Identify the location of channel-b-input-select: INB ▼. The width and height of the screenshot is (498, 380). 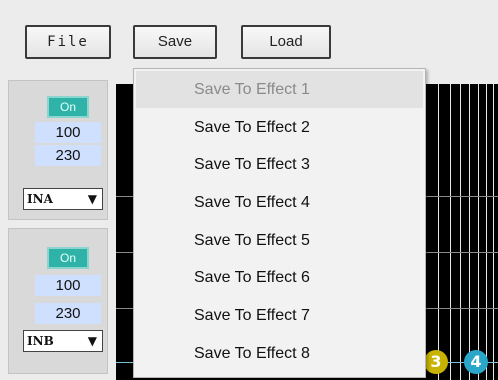
(63, 341).